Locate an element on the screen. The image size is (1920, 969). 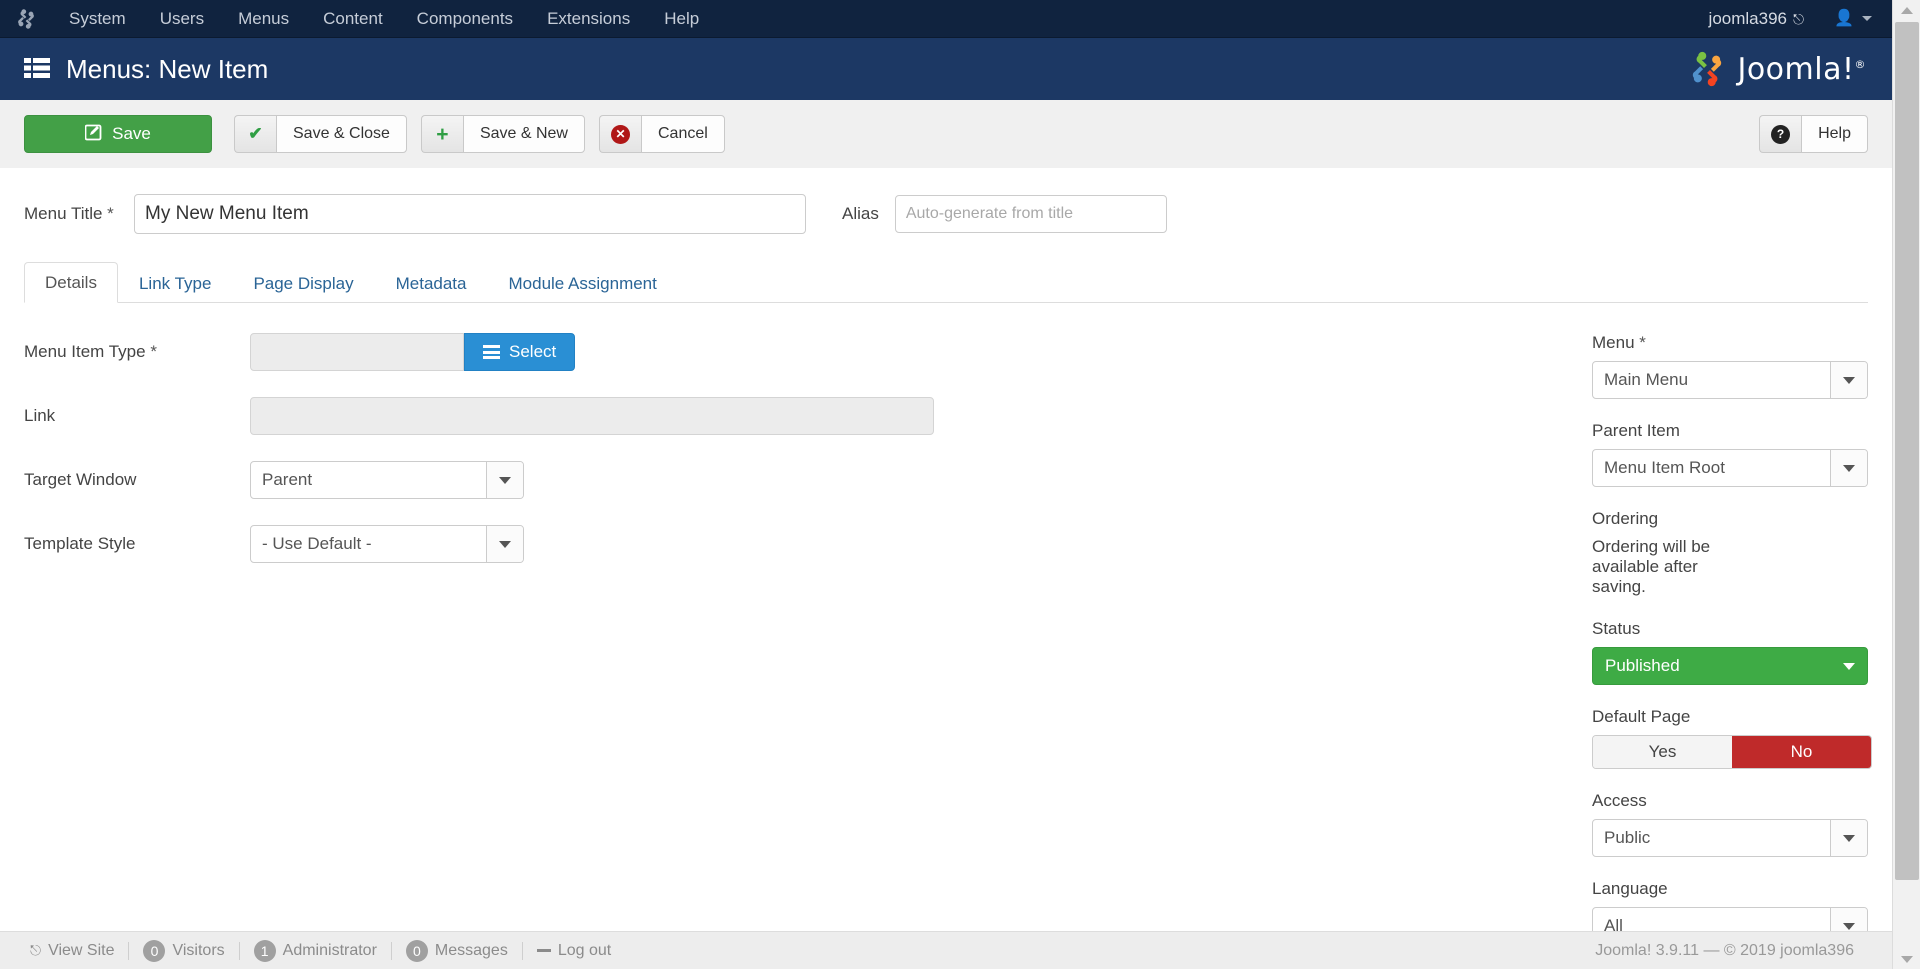
access-group: Access Public is located at coordinates (1730, 824).